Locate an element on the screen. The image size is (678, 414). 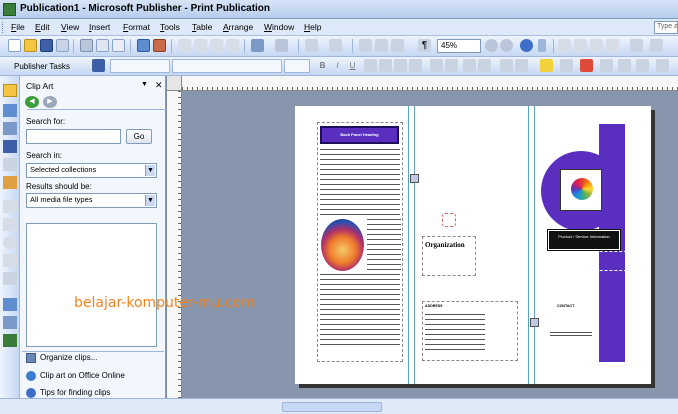
task-pane-menu-icon: ▼ is located at coordinates (144, 84).